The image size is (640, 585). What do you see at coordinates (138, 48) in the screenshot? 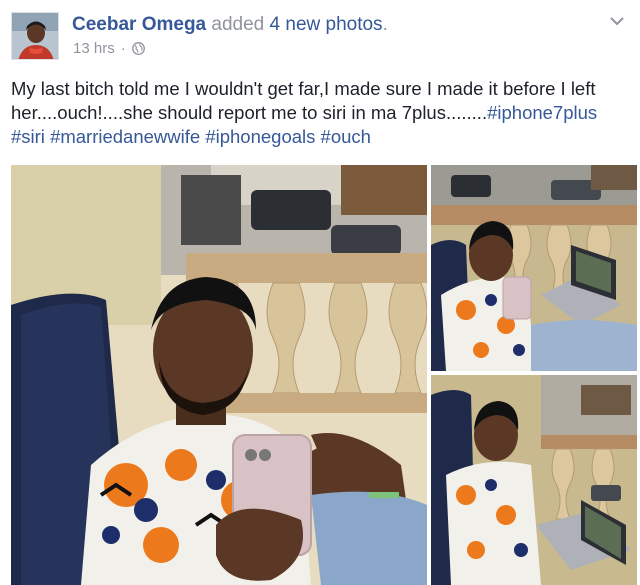
I see `globe-icon` at bounding box center [138, 48].